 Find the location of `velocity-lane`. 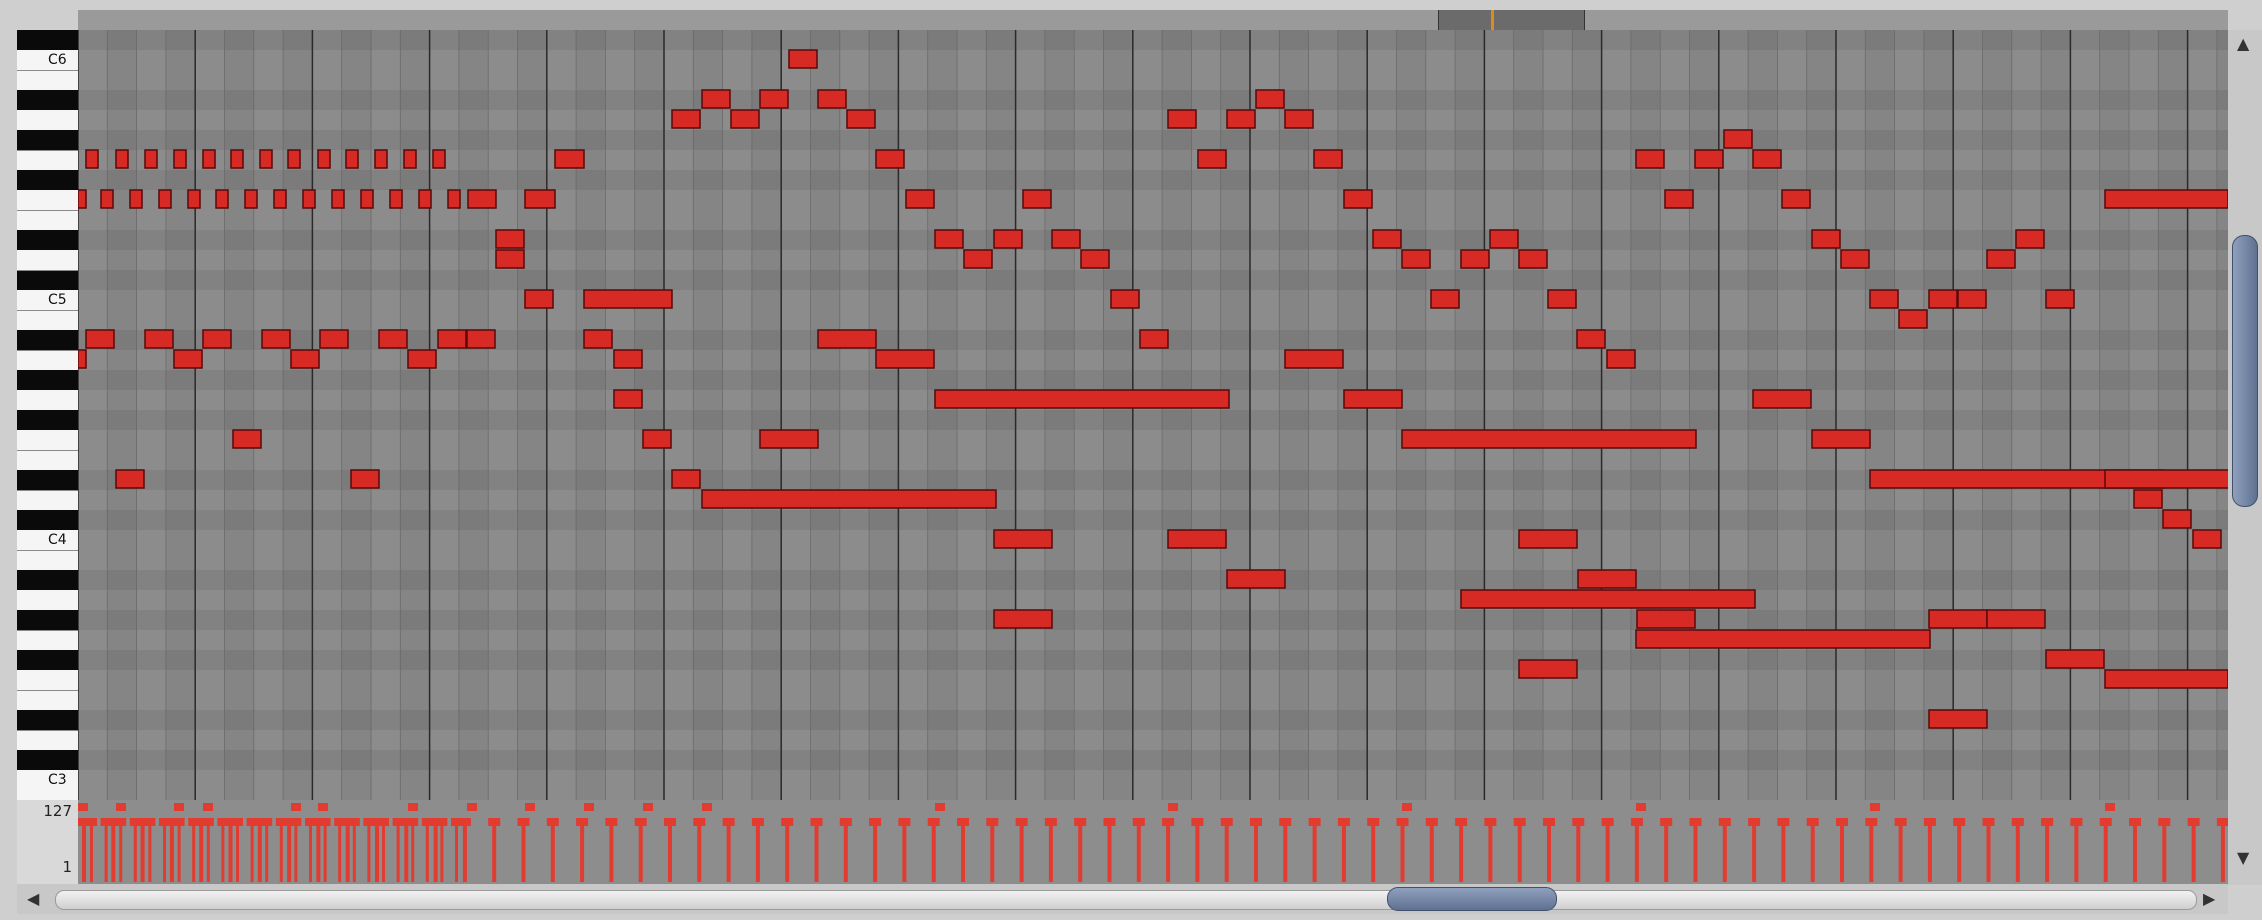

velocity-lane is located at coordinates (1153, 842).